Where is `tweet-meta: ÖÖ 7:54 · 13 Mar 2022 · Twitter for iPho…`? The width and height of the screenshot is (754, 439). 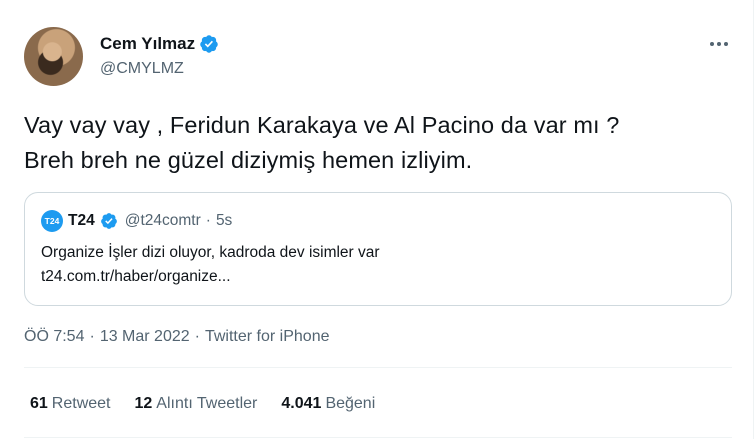 tweet-meta: ÖÖ 7:54 · 13 Mar 2022 · Twitter for iPho… is located at coordinates (176, 337).